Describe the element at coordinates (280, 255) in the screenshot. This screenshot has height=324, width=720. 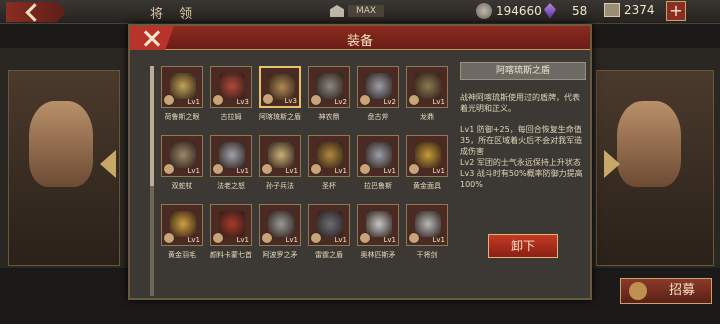
I see `equipment-name: 阿波罗之矛` at that location.